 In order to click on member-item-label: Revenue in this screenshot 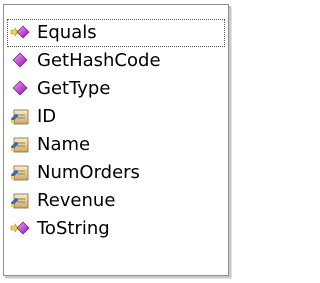, I will do `click(76, 200)`.